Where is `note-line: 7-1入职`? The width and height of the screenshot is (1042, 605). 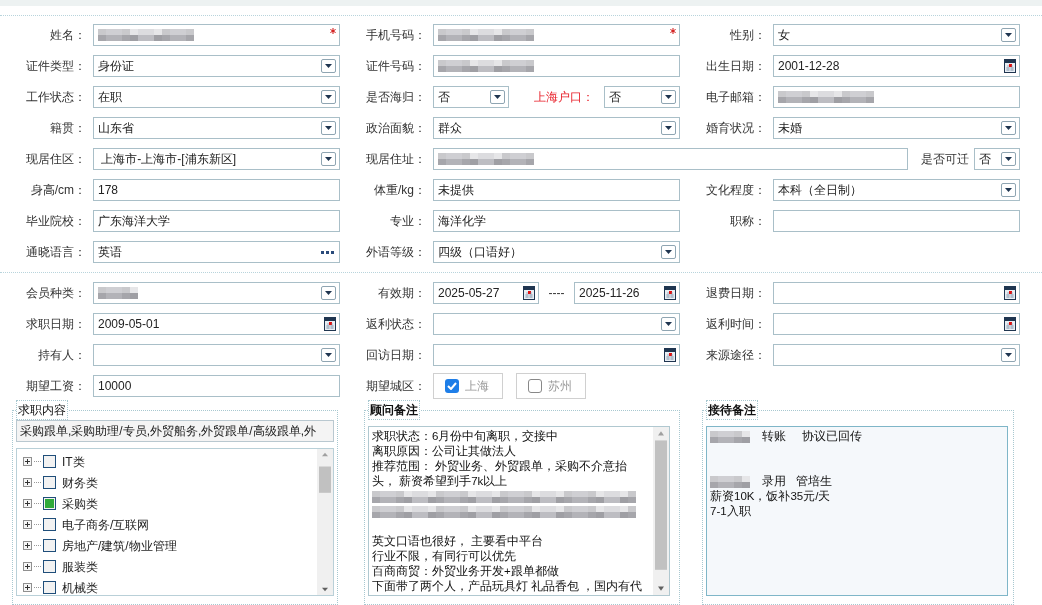
note-line: 7-1入职 is located at coordinates (730, 511).